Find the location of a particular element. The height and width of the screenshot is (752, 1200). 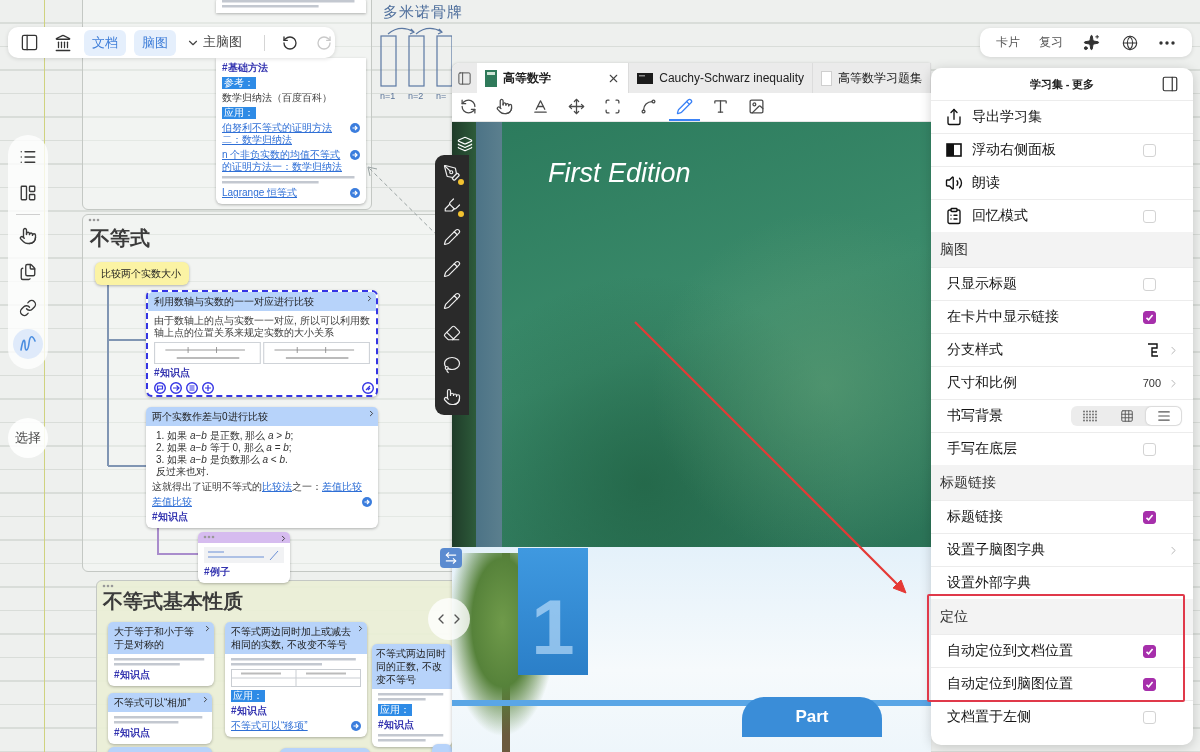

mode-button: 卡片 is located at coordinates (1007, 42).